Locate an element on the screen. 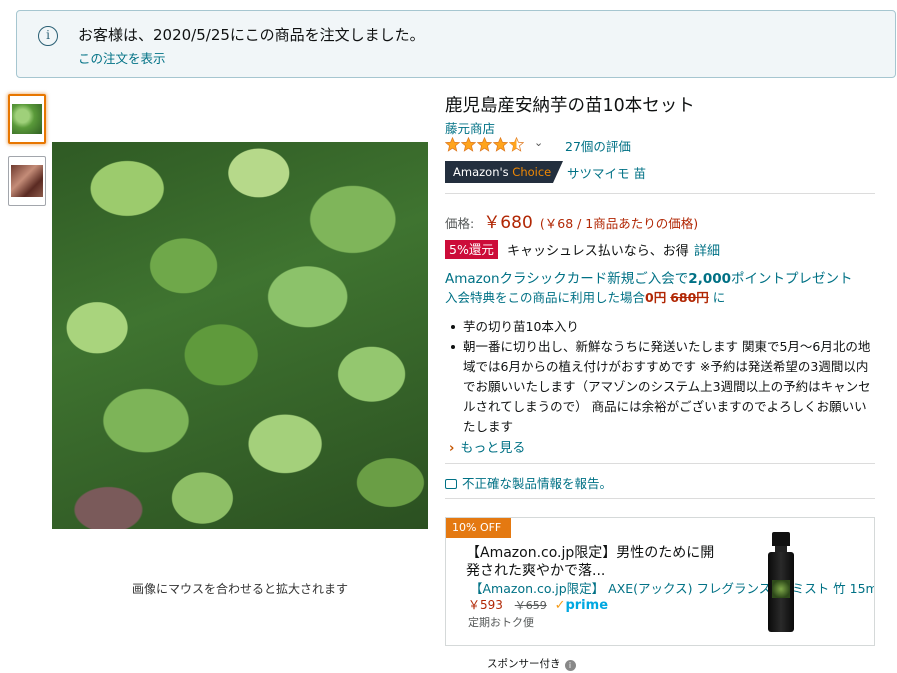 The height and width of the screenshot is (673, 897). cashback-text: キャッシュレス払いなら、お得 is located at coordinates (598, 251).